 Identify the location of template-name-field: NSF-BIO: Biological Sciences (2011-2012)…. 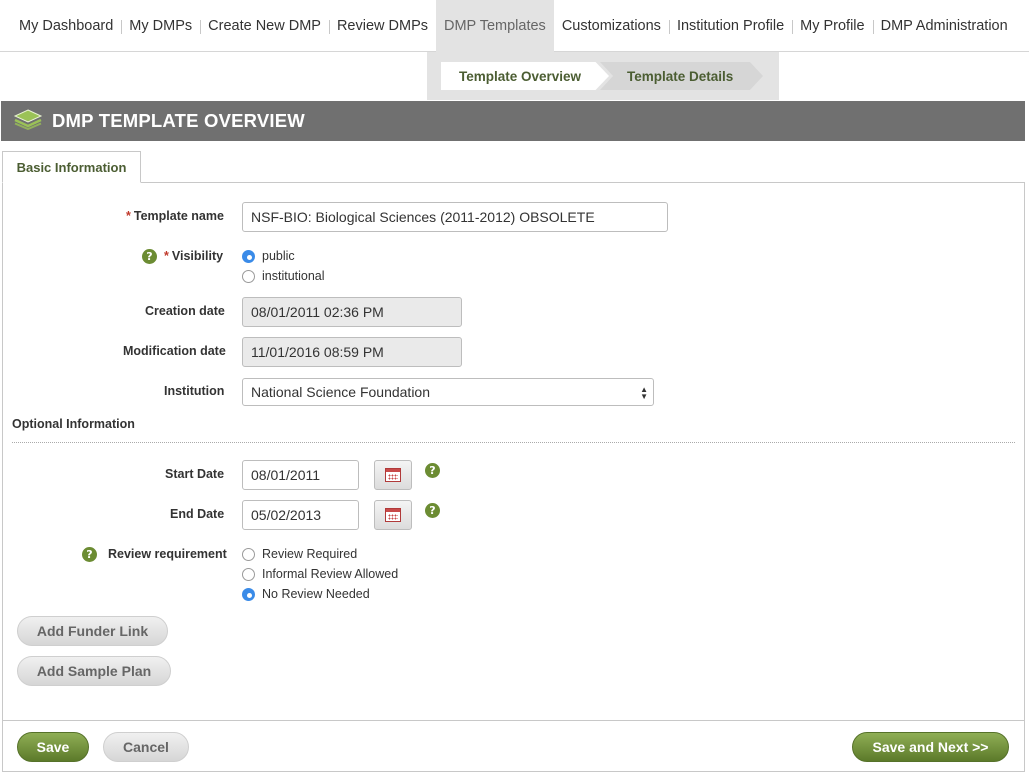
(455, 217).